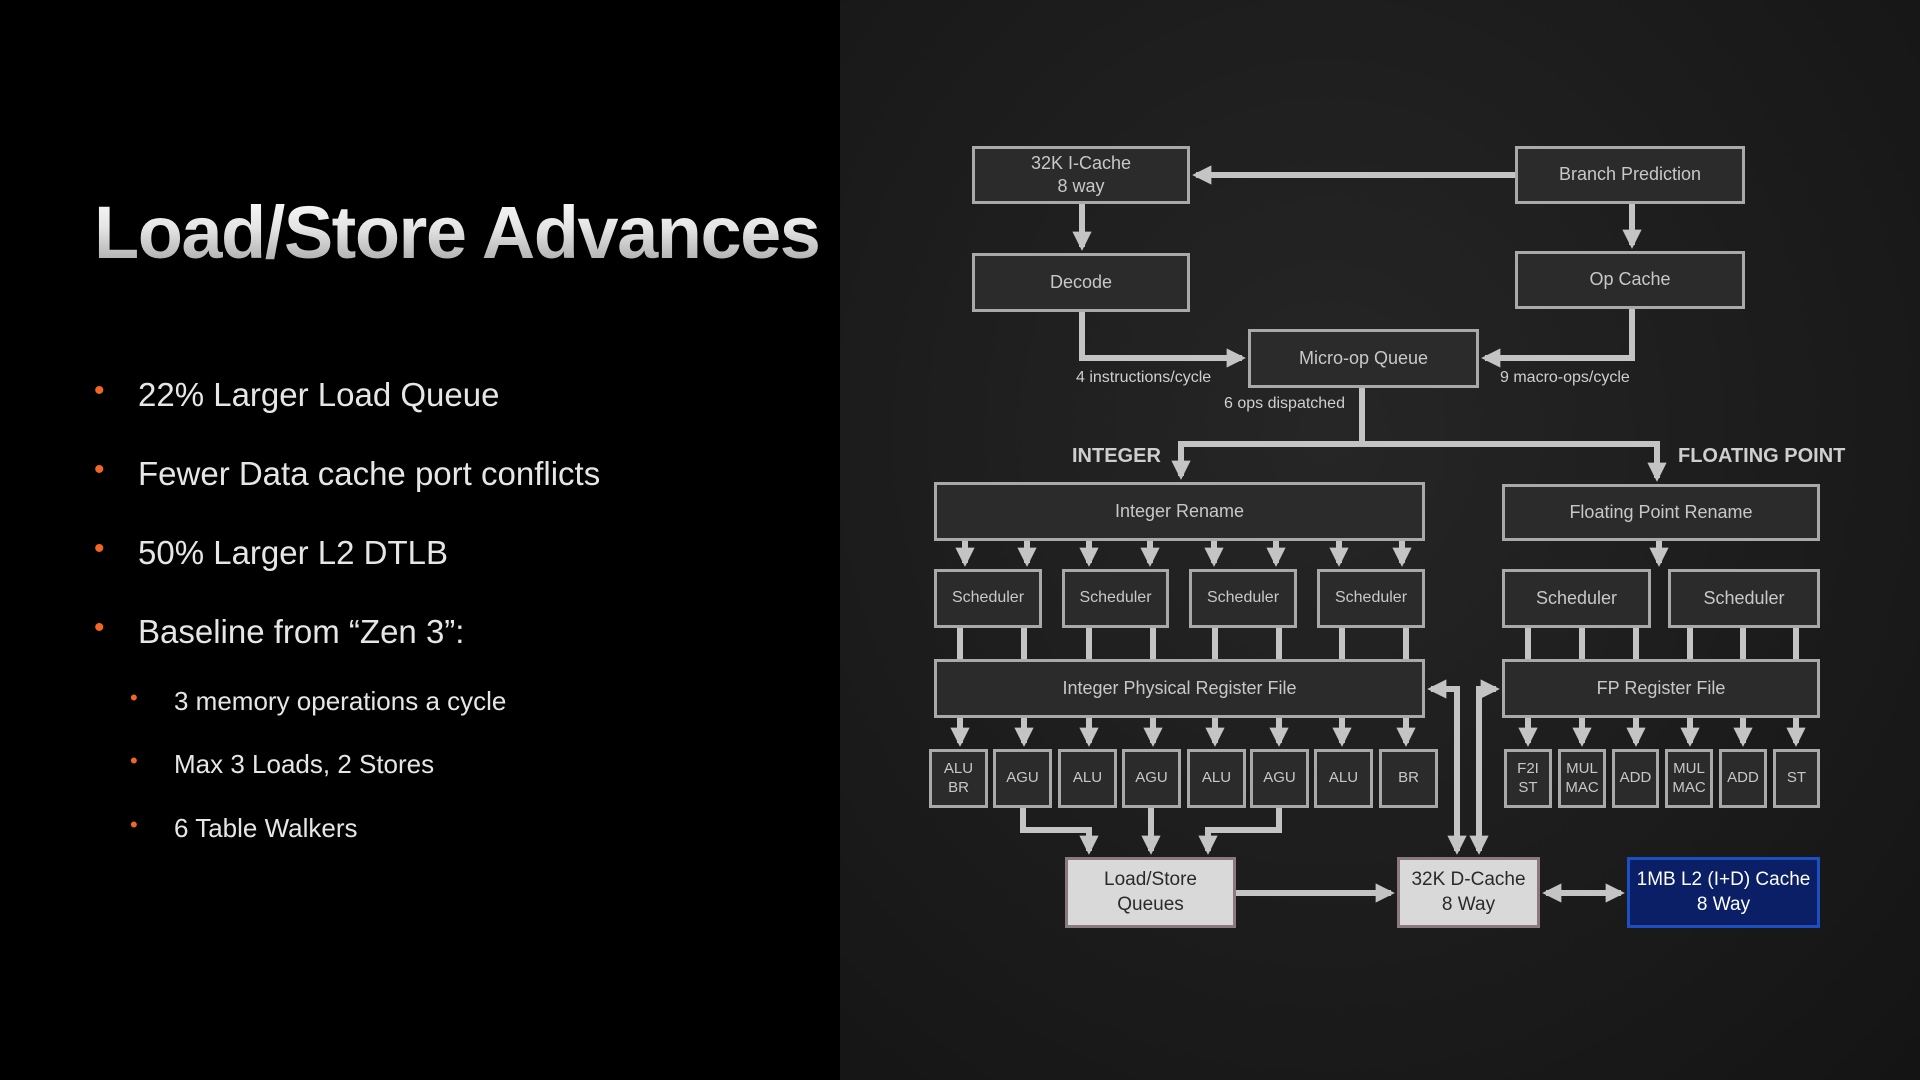 This screenshot has height=1080, width=1920. Describe the element at coordinates (1630, 175) in the screenshot. I see `branch-prediction-box: Branch Prediction` at that location.